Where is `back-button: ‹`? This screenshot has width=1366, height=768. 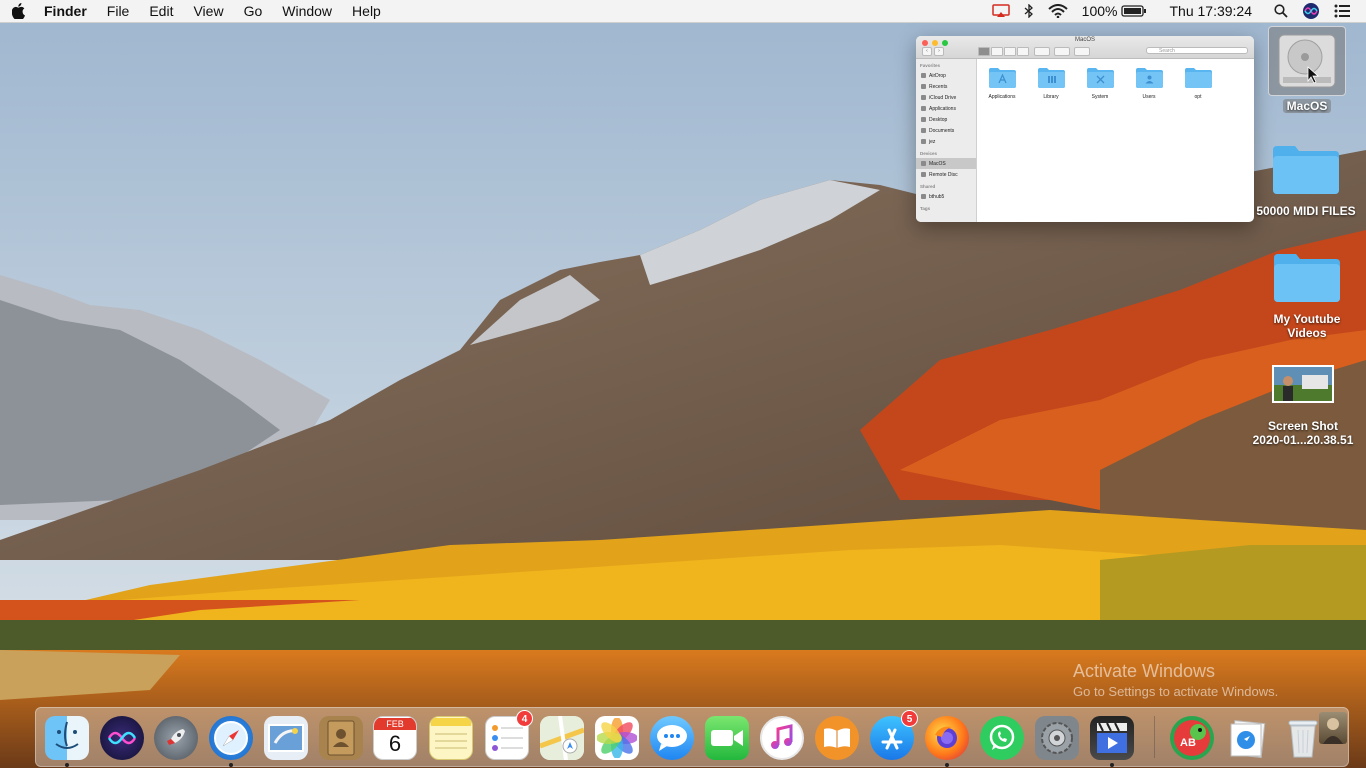 back-button: ‹ is located at coordinates (927, 51).